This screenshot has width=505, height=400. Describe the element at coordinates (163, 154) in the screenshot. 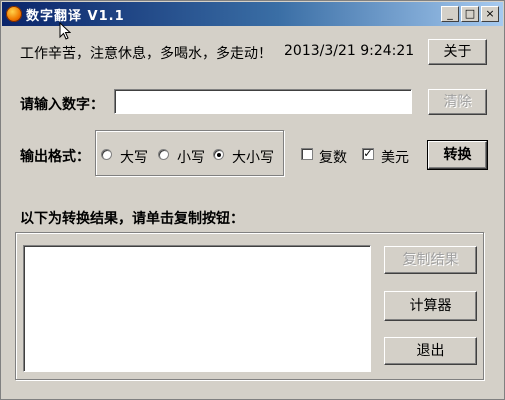

I see `radio-lowercase` at that location.